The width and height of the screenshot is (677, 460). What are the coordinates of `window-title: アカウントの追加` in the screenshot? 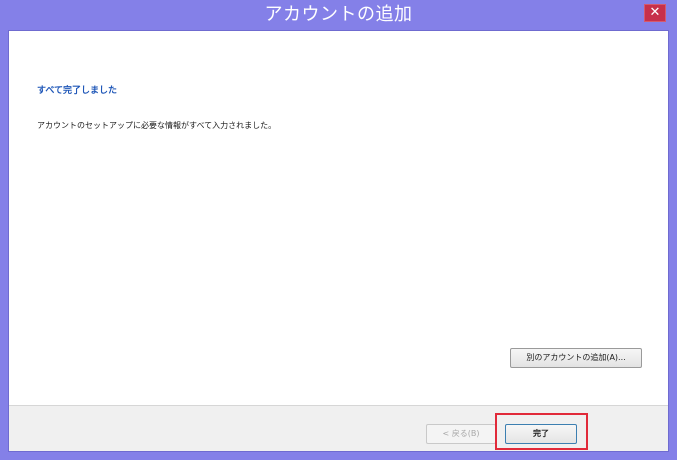 It's located at (338, 14).